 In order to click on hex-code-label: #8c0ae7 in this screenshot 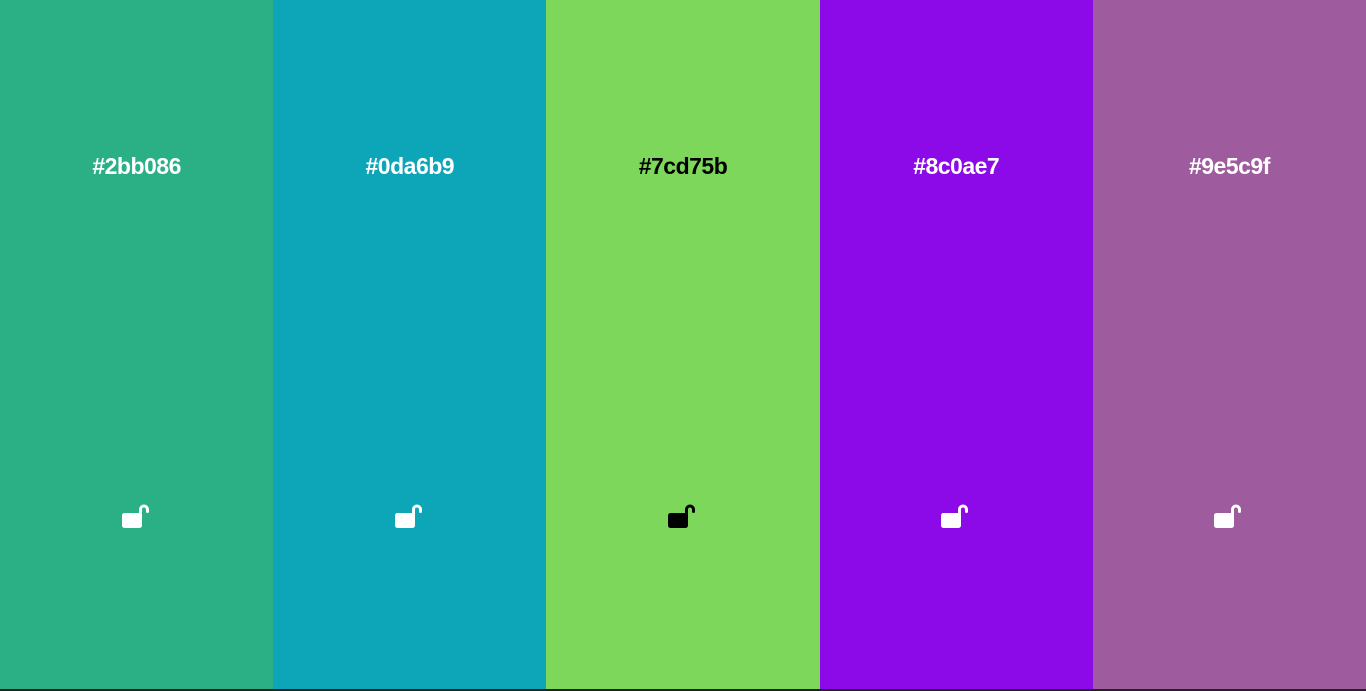, I will do `click(956, 166)`.